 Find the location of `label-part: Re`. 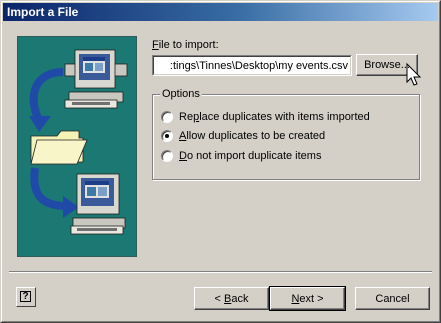

label-part: Re is located at coordinates (186, 117).